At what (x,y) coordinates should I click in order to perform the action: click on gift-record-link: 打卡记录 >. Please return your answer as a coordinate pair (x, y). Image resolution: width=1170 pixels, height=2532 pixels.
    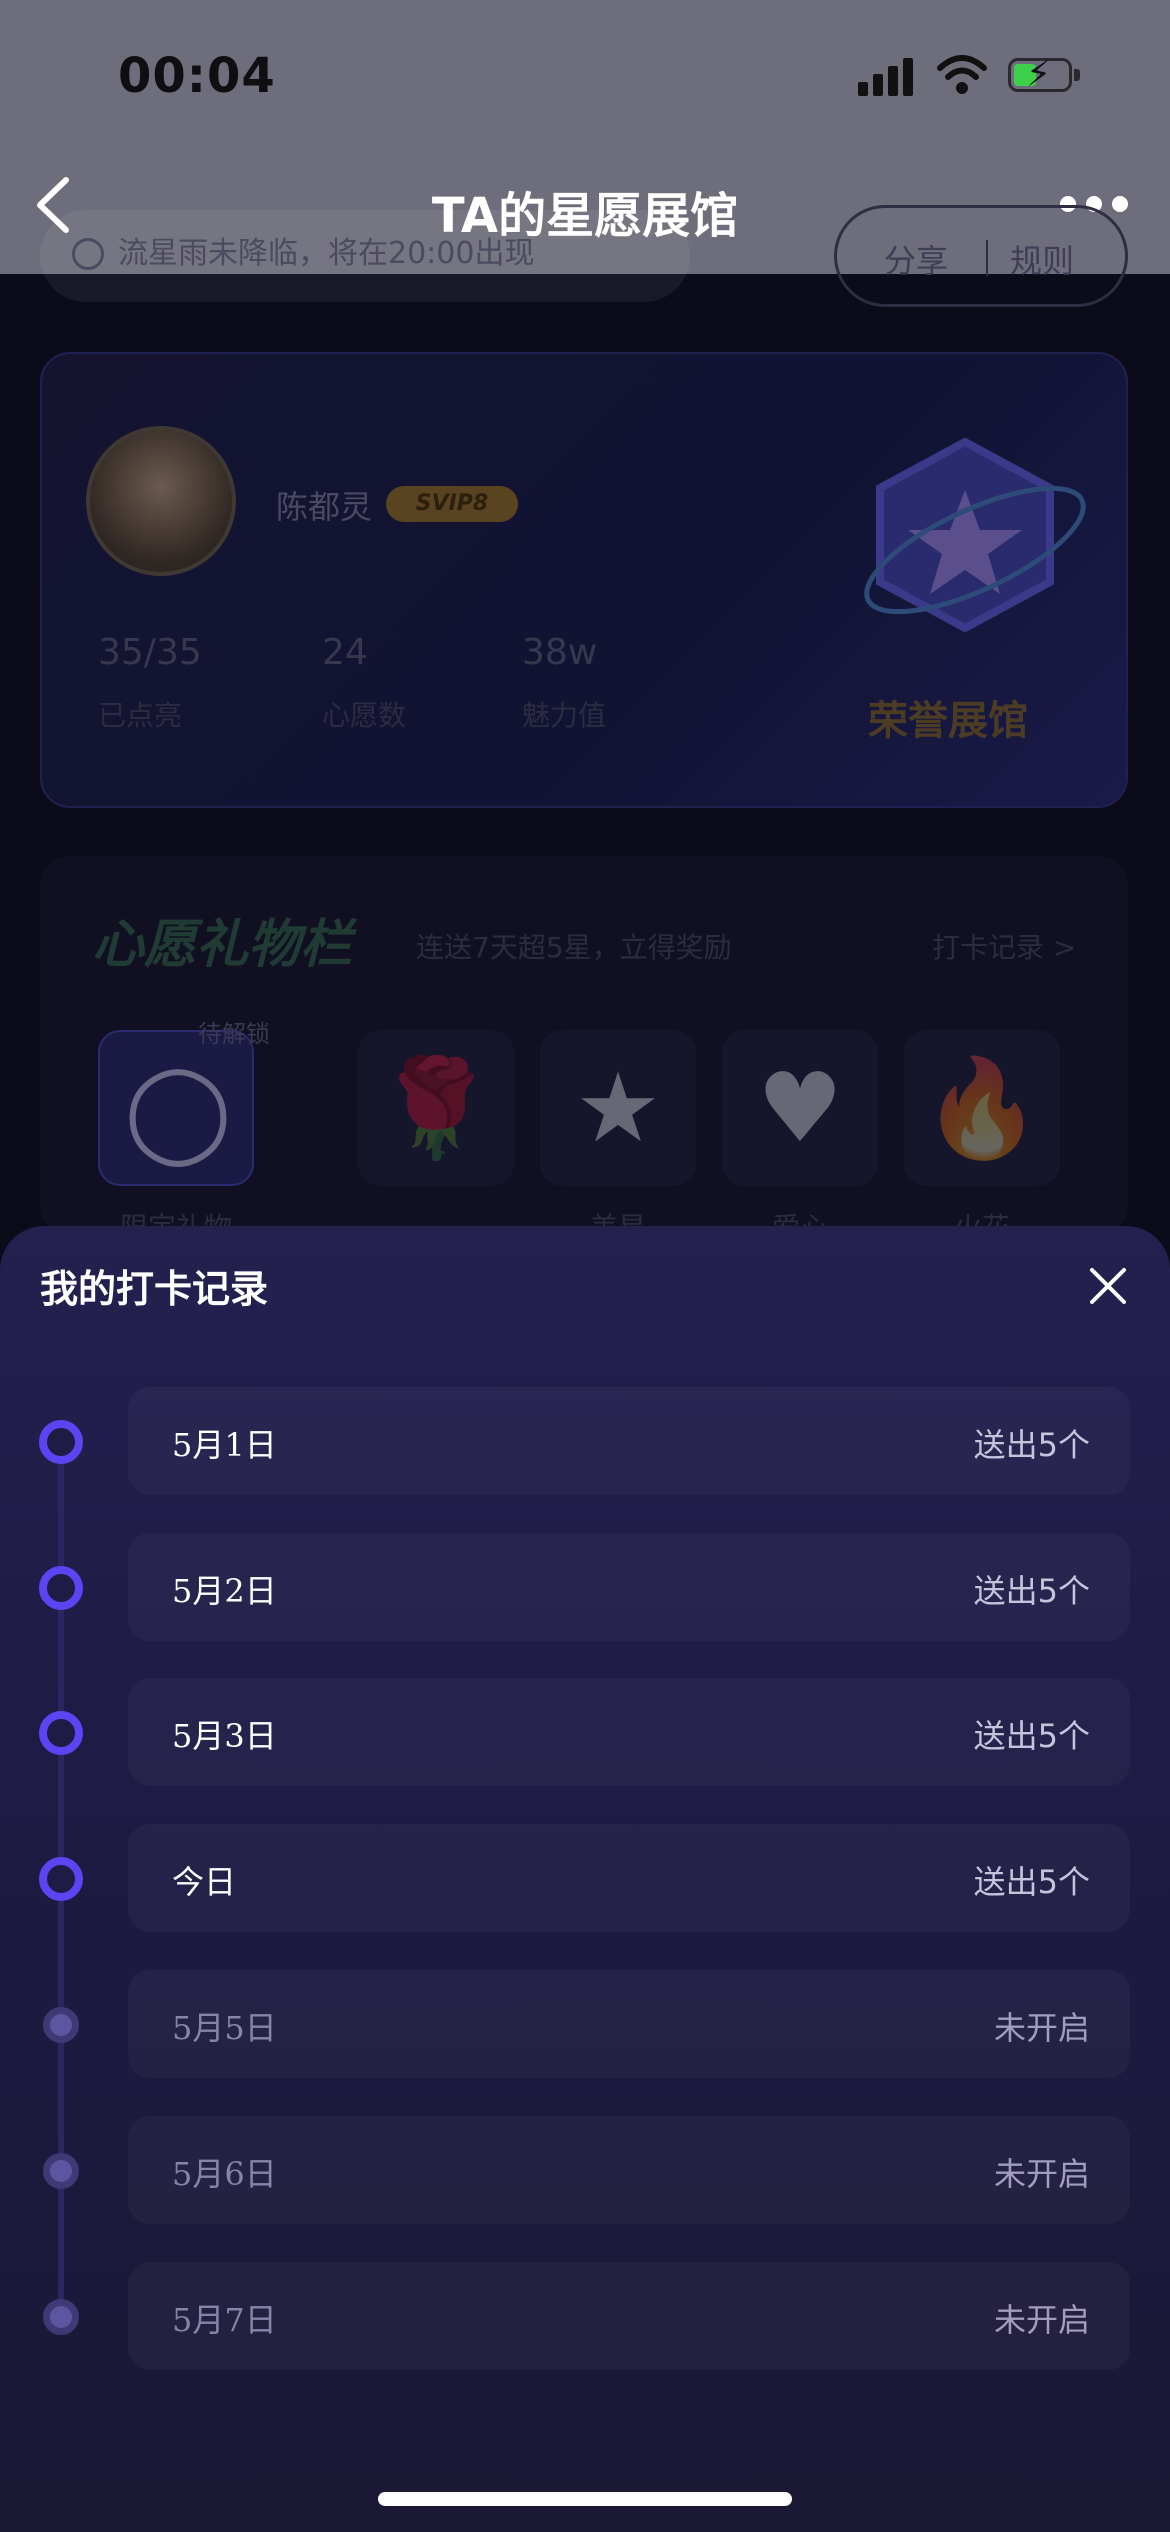
    Looking at the image, I should click on (1004, 947).